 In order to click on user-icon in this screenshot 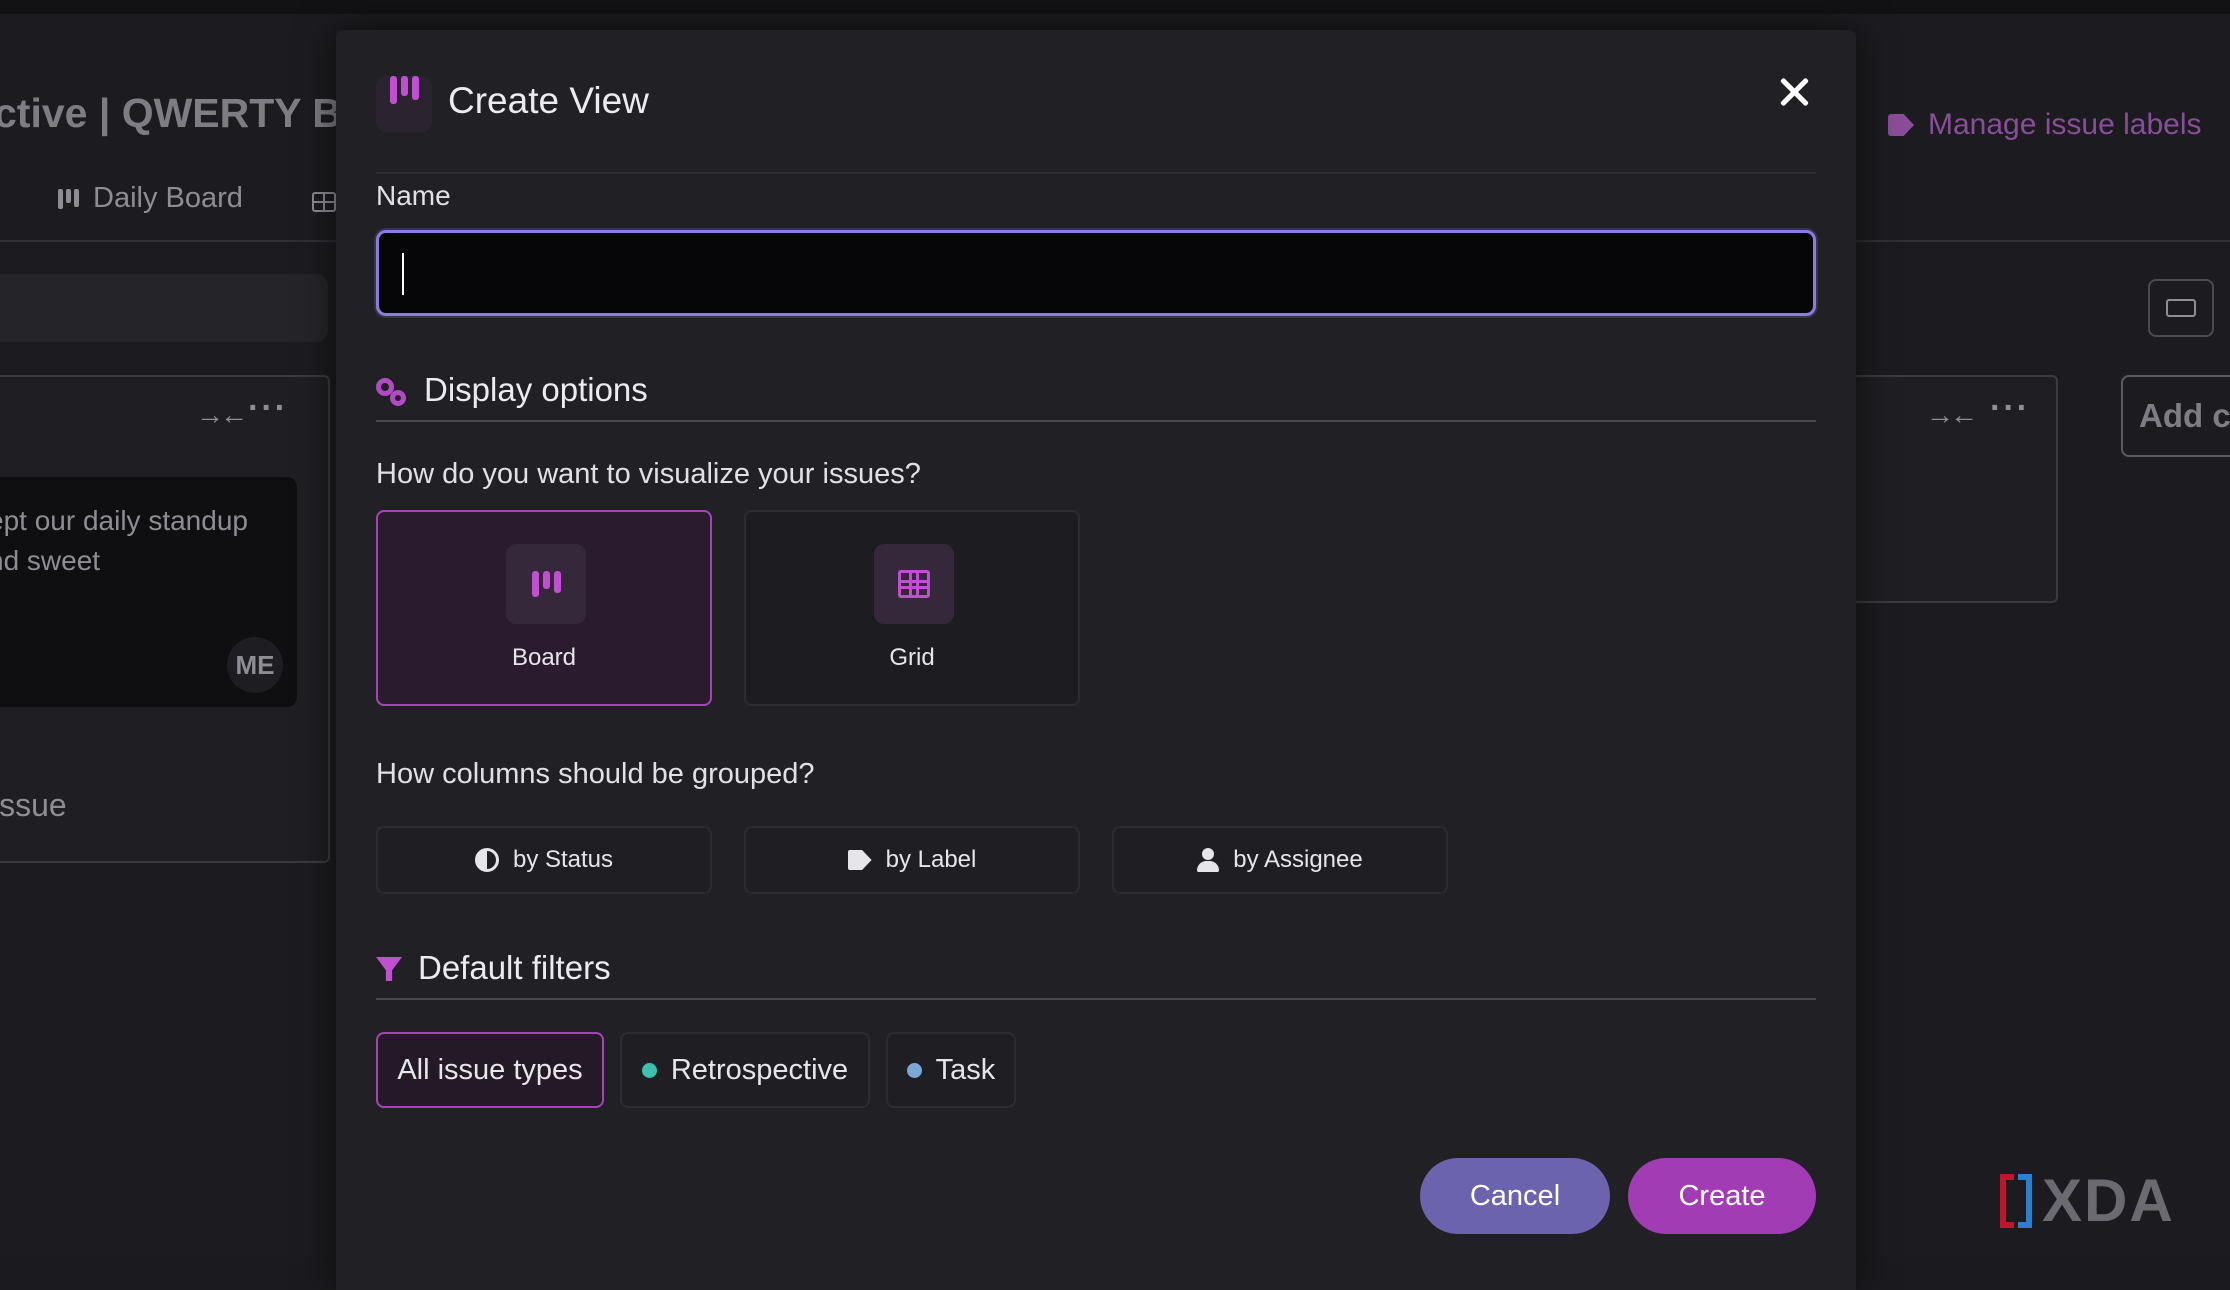, I will do `click(1208, 860)`.